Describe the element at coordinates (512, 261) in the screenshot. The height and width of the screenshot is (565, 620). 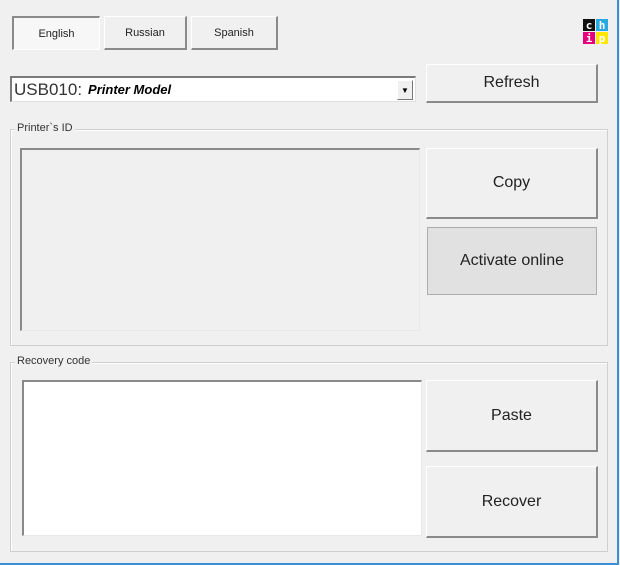
I see `activate-online-button: Activate online` at that location.